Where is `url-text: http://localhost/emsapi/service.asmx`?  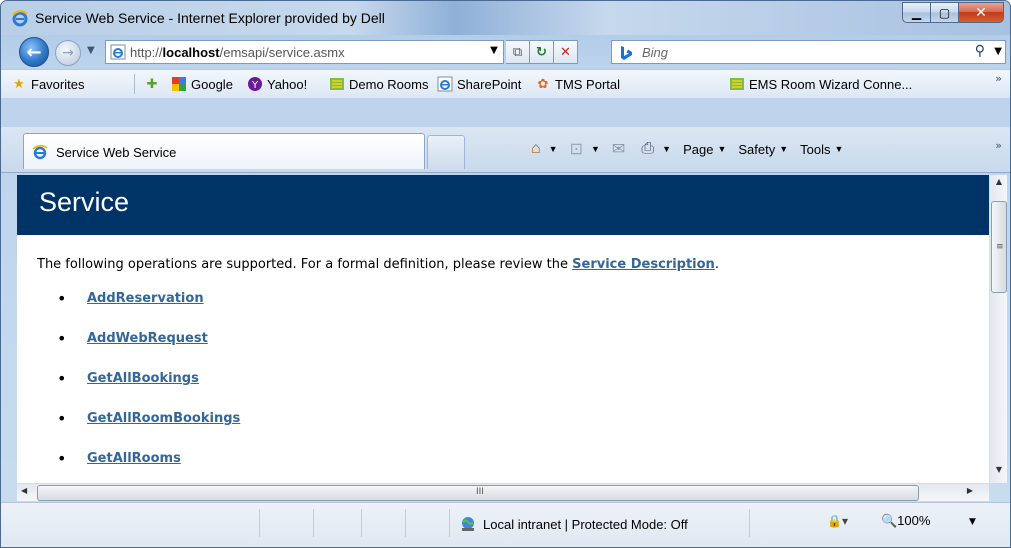
url-text: http://localhost/emsapi/service.asmx is located at coordinates (237, 52).